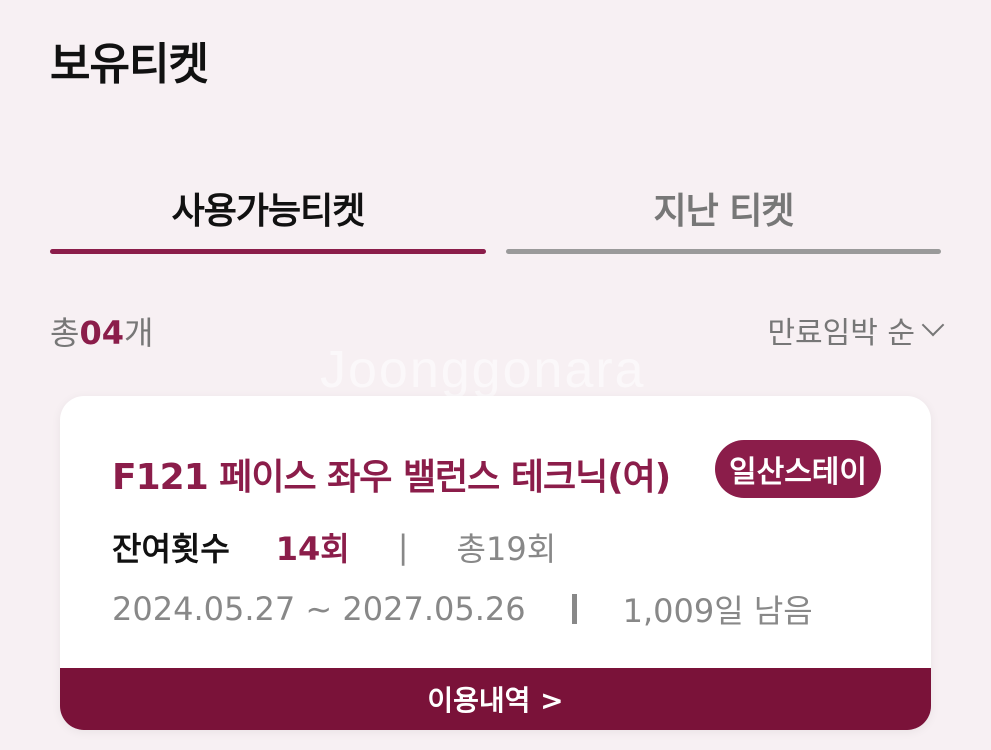 This screenshot has height=750, width=991. Describe the element at coordinates (268, 251) in the screenshot. I see `tab-active-indicator` at that location.